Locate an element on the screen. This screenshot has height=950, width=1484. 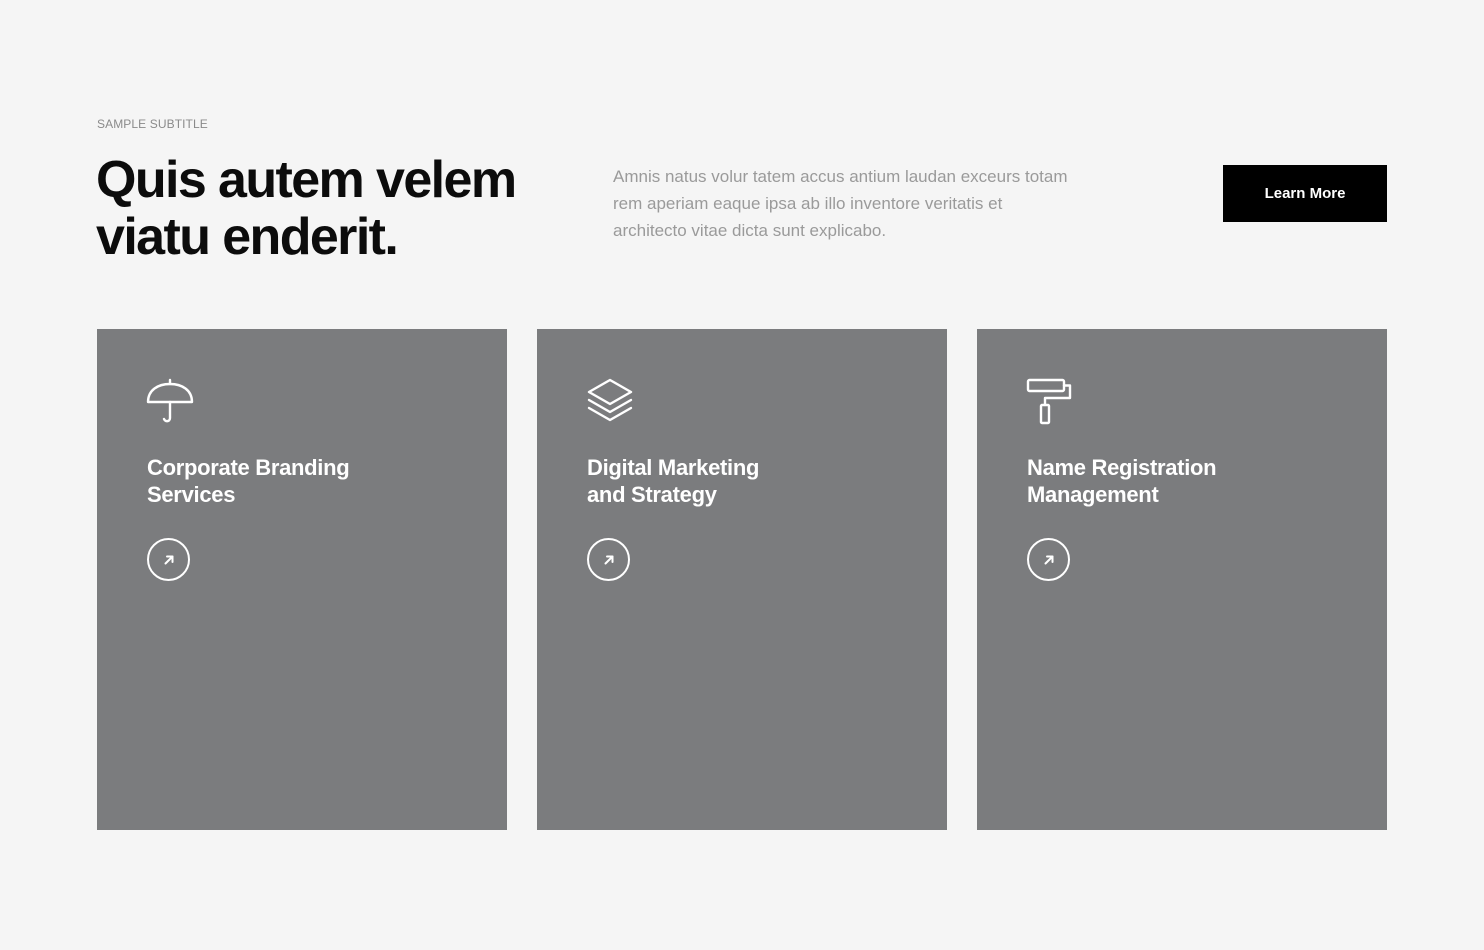
service-card-name-registration: Name Registration Management is located at coordinates (1182, 579).